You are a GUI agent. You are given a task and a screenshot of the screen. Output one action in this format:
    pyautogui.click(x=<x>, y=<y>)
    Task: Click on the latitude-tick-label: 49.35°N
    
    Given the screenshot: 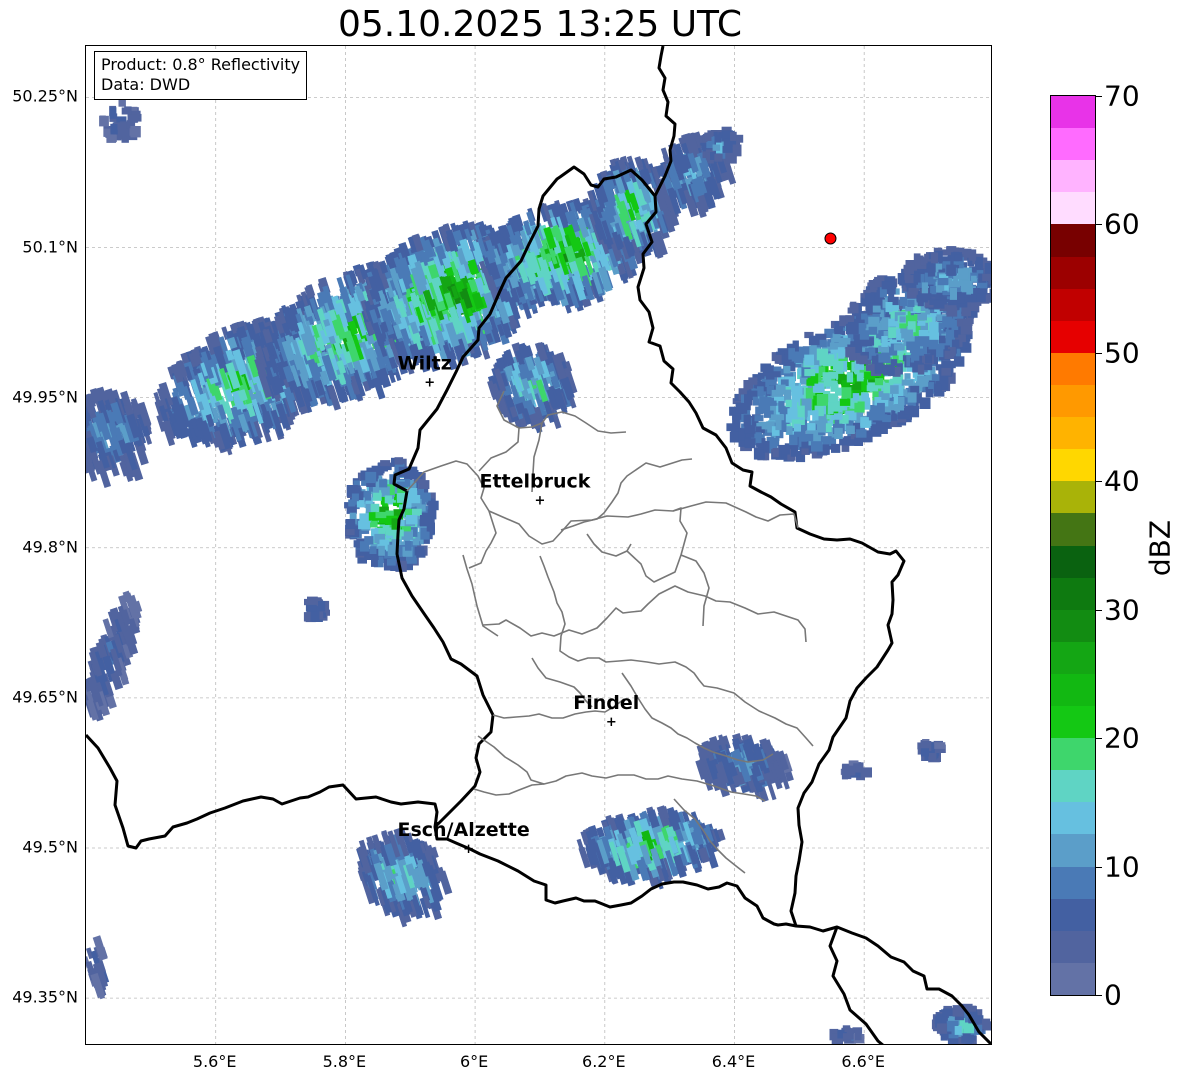 What is the action you would take?
    pyautogui.click(x=45, y=997)
    